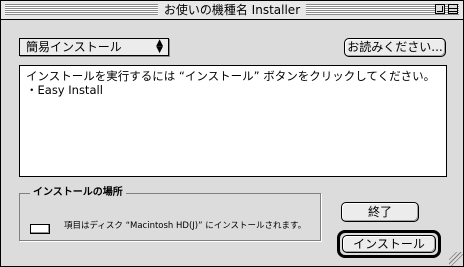 The height and width of the screenshot is (267, 464). I want to click on install-location-info: 項目はディスク “Macintosh HD(J)” にインストールされます。, so click(185, 226).